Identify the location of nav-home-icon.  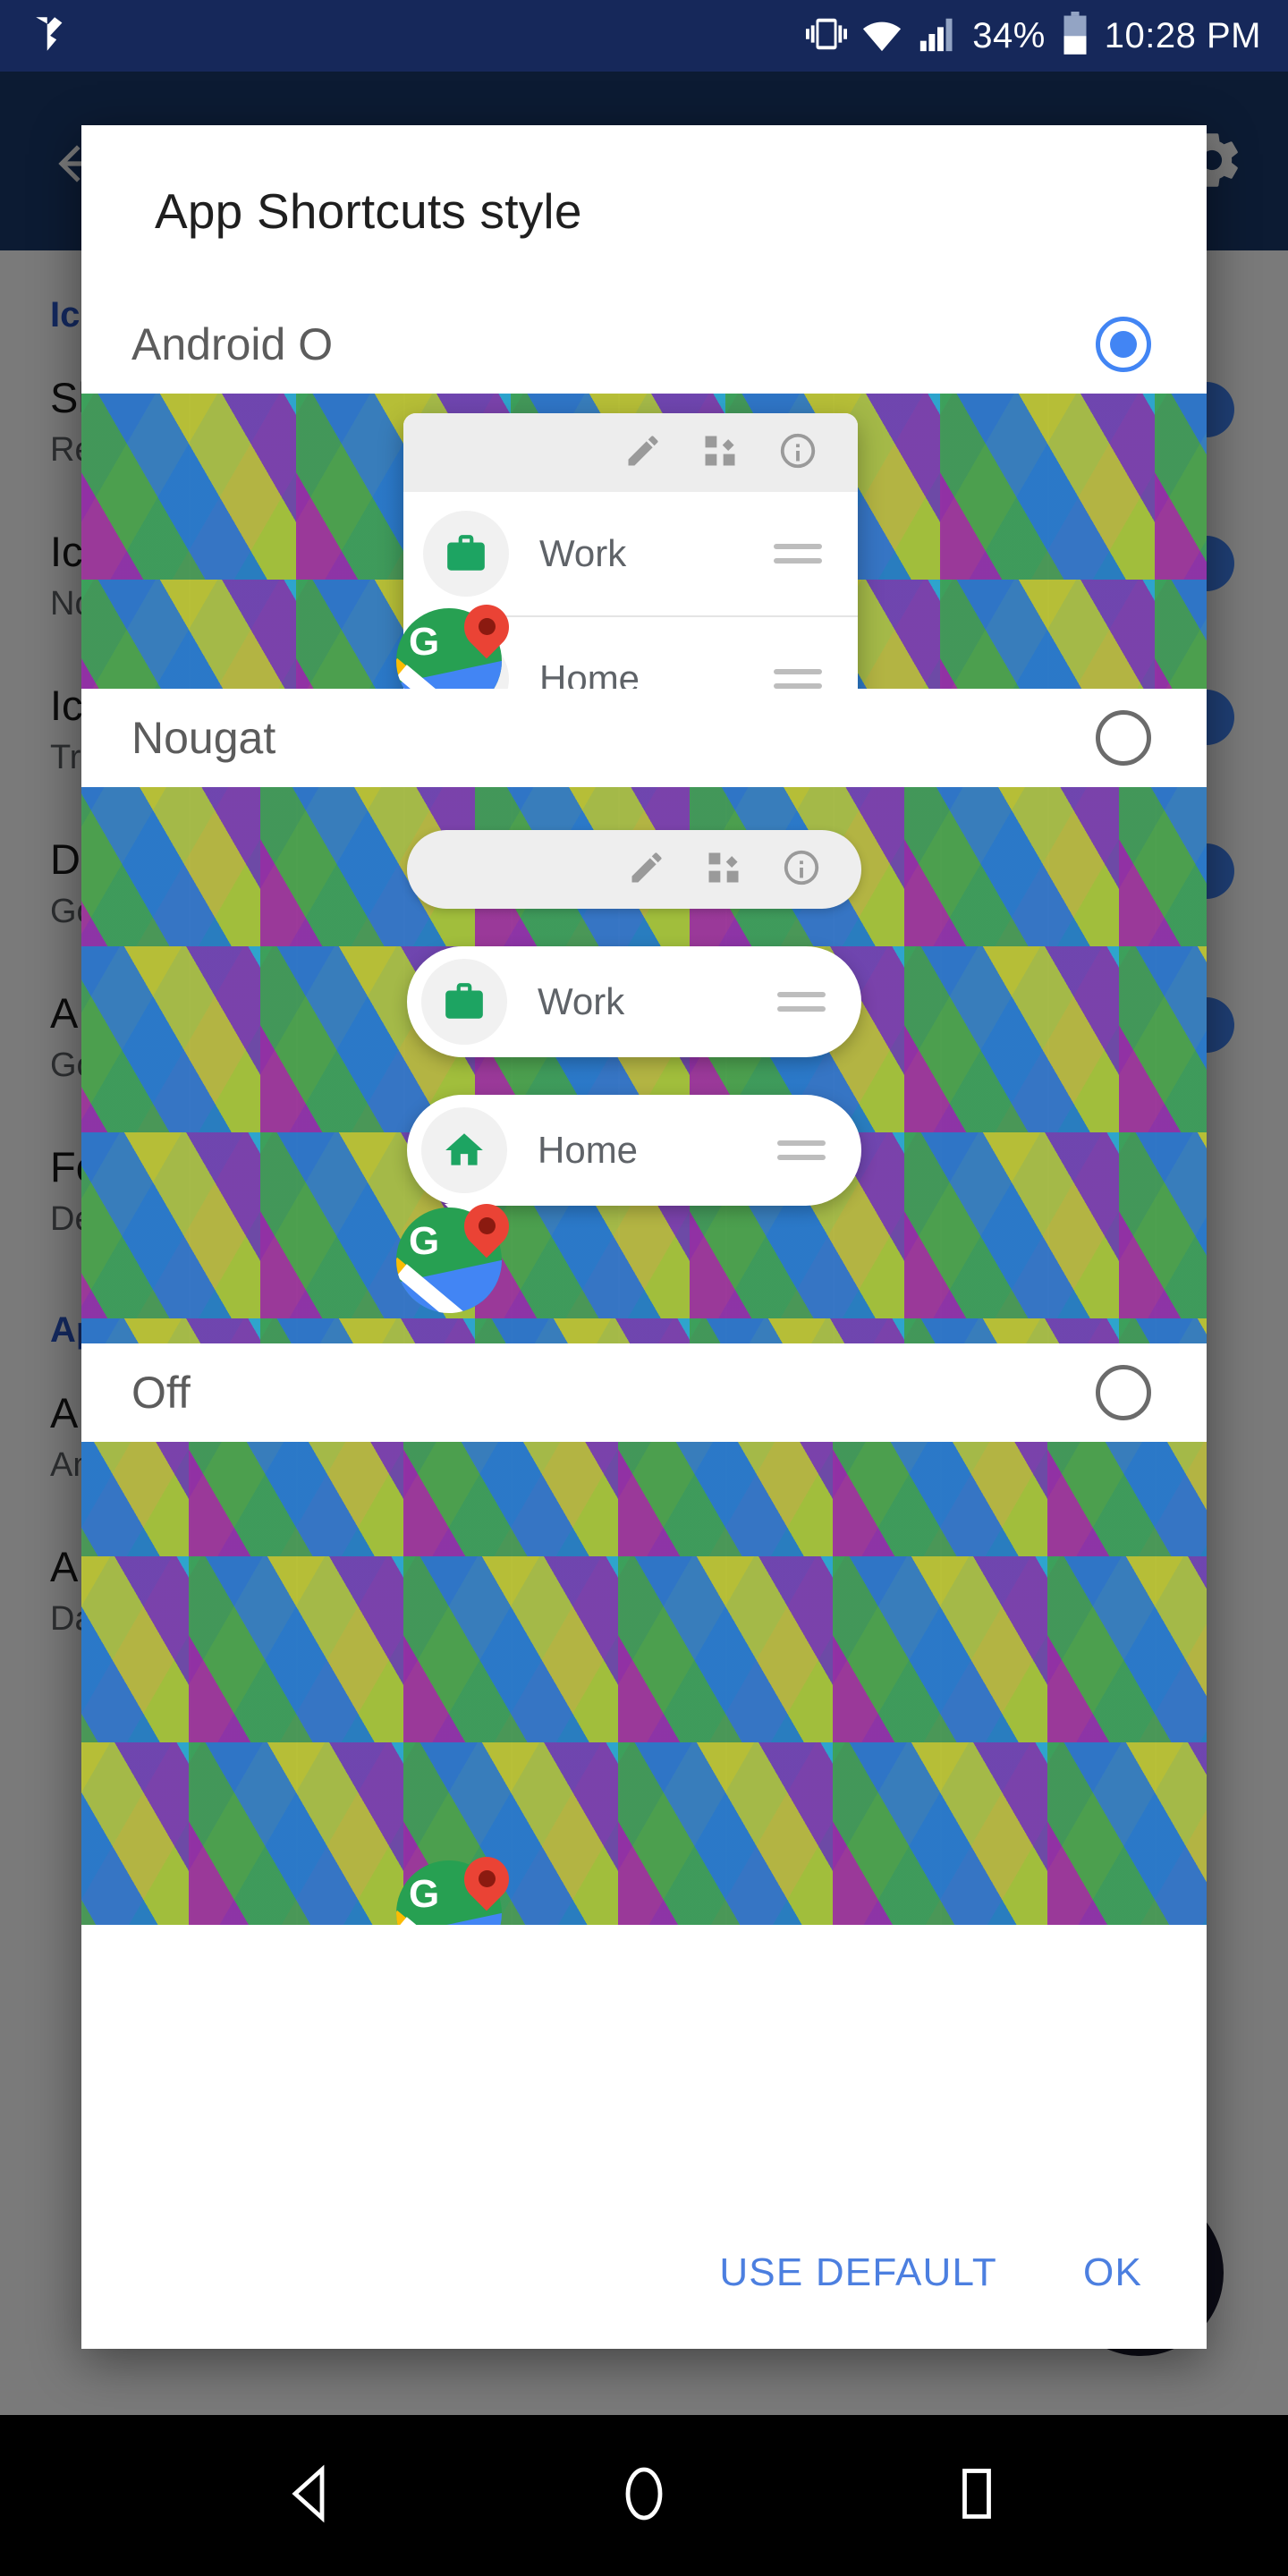
(644, 2496).